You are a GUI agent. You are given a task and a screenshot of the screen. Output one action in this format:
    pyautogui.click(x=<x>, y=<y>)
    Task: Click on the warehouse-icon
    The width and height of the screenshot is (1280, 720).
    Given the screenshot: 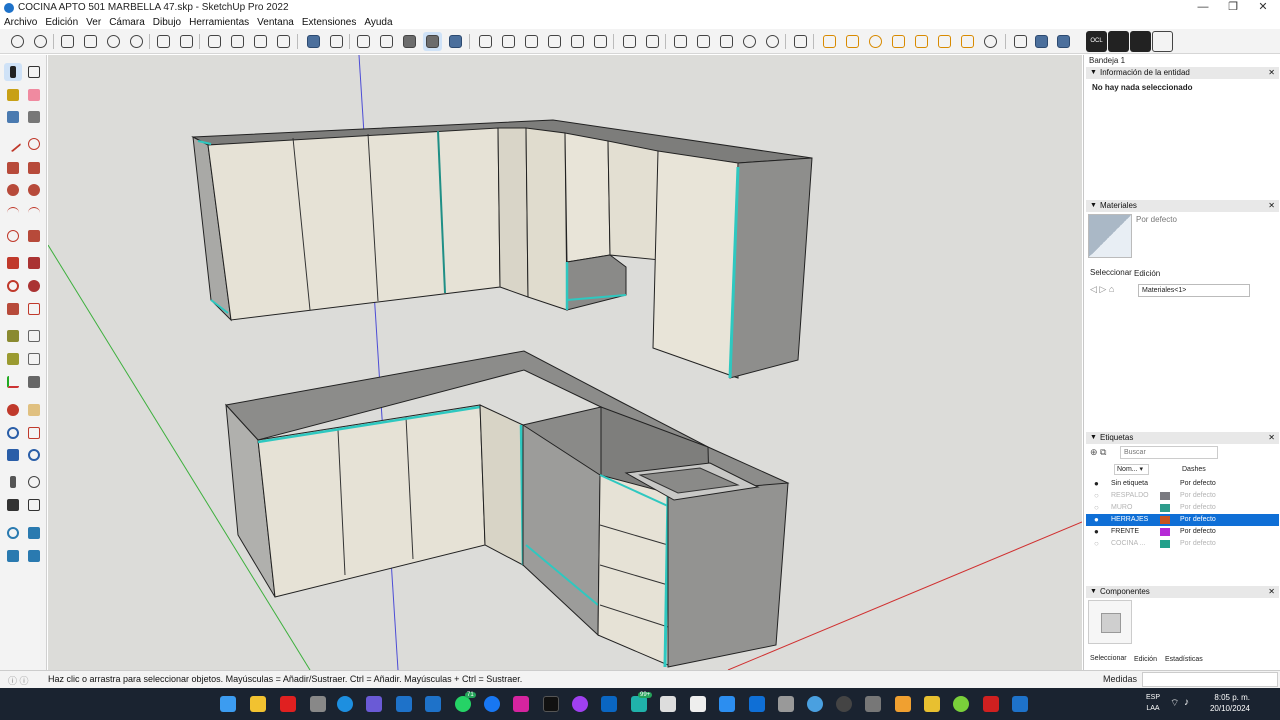 What is the action you would take?
    pyautogui.click(x=800, y=41)
    